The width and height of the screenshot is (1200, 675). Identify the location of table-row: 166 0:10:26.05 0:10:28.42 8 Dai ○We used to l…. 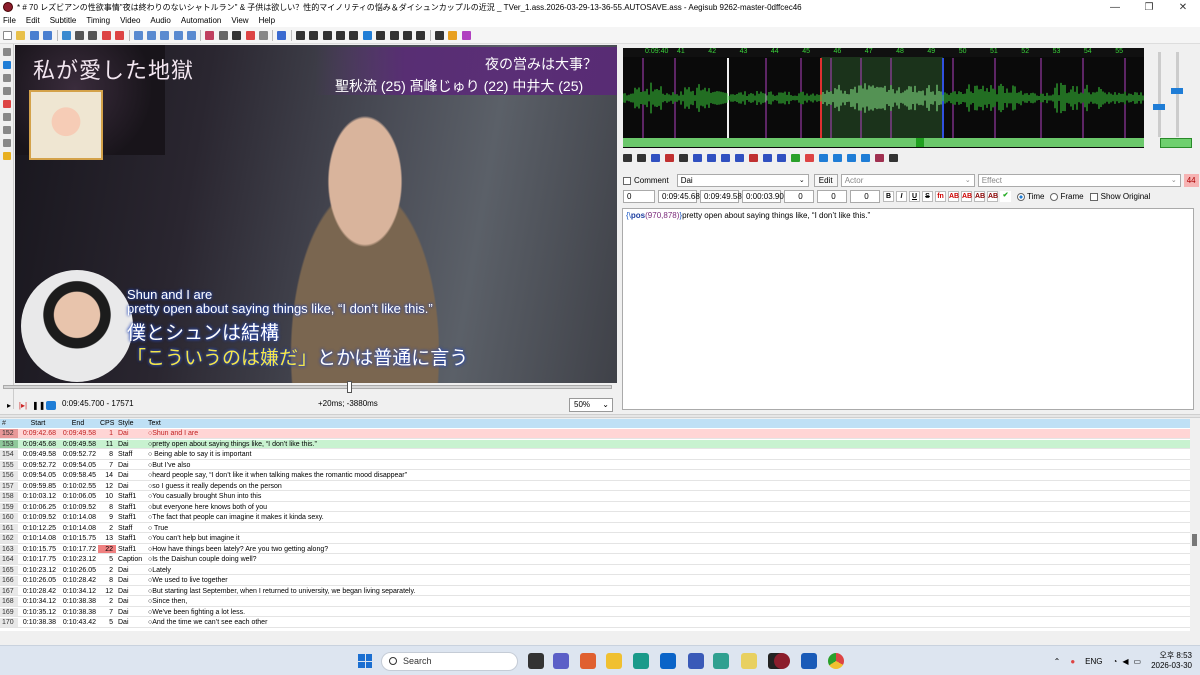
(595, 581).